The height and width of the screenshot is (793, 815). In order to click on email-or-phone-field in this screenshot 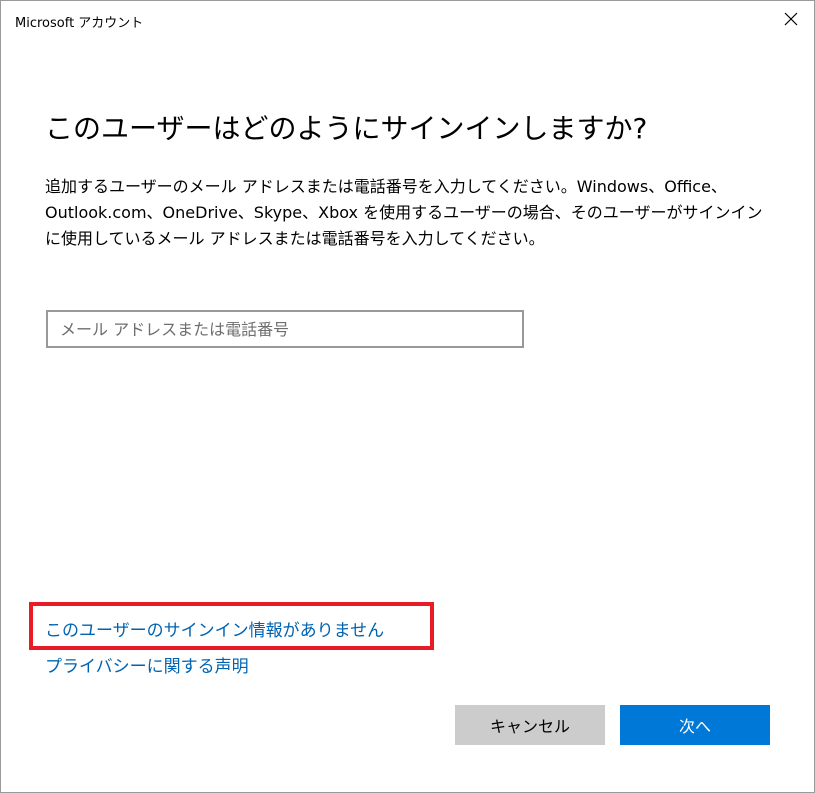, I will do `click(285, 329)`.